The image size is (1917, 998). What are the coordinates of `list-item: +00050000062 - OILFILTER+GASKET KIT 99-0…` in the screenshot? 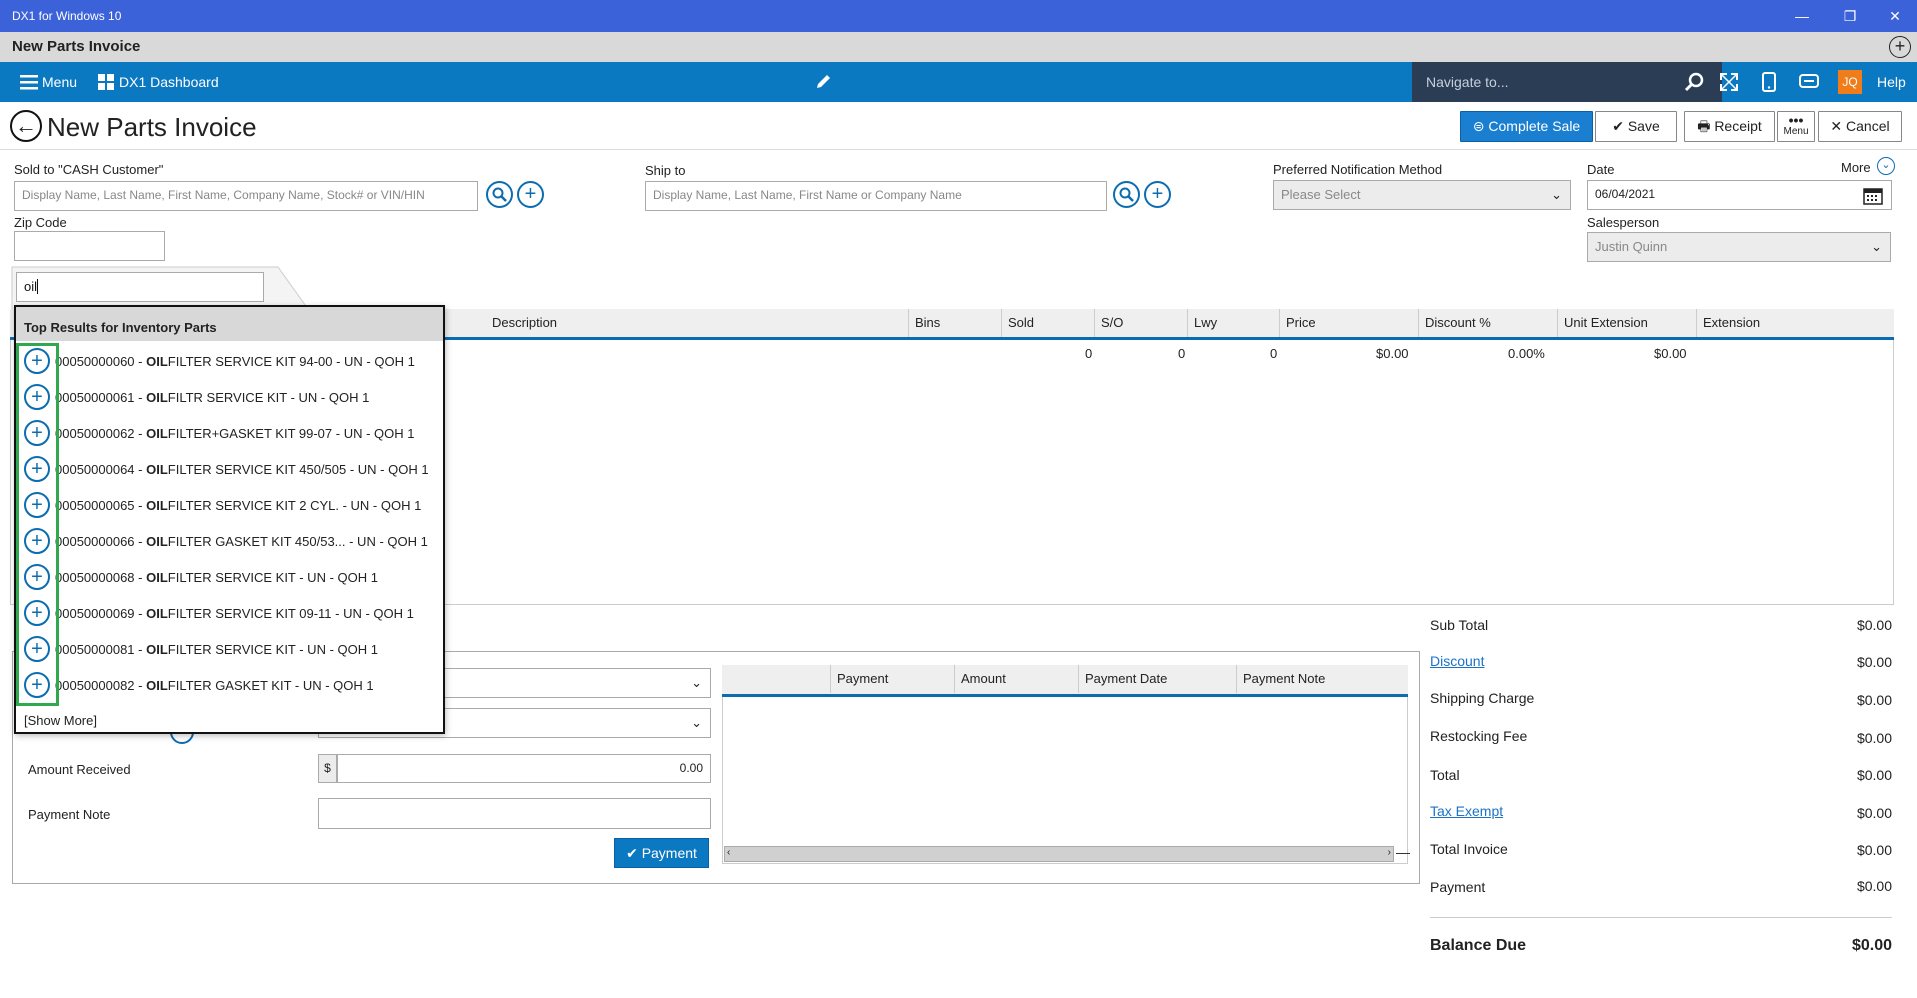 It's located at (229, 433).